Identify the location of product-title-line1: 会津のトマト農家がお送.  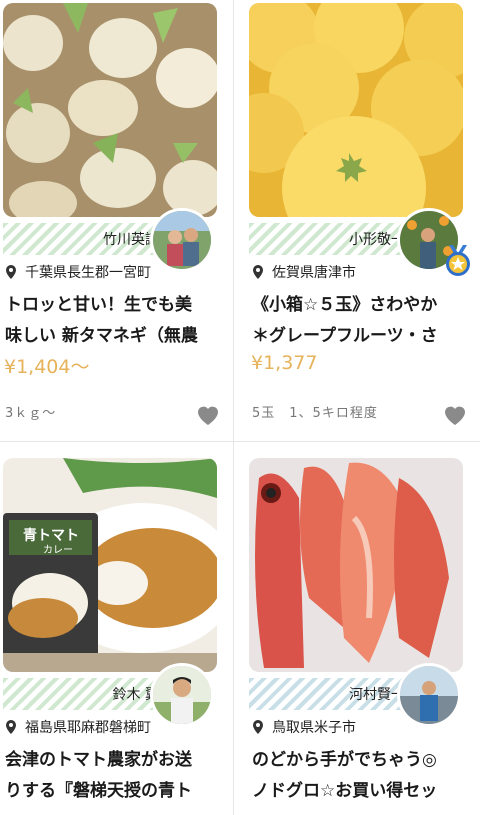
(98, 760).